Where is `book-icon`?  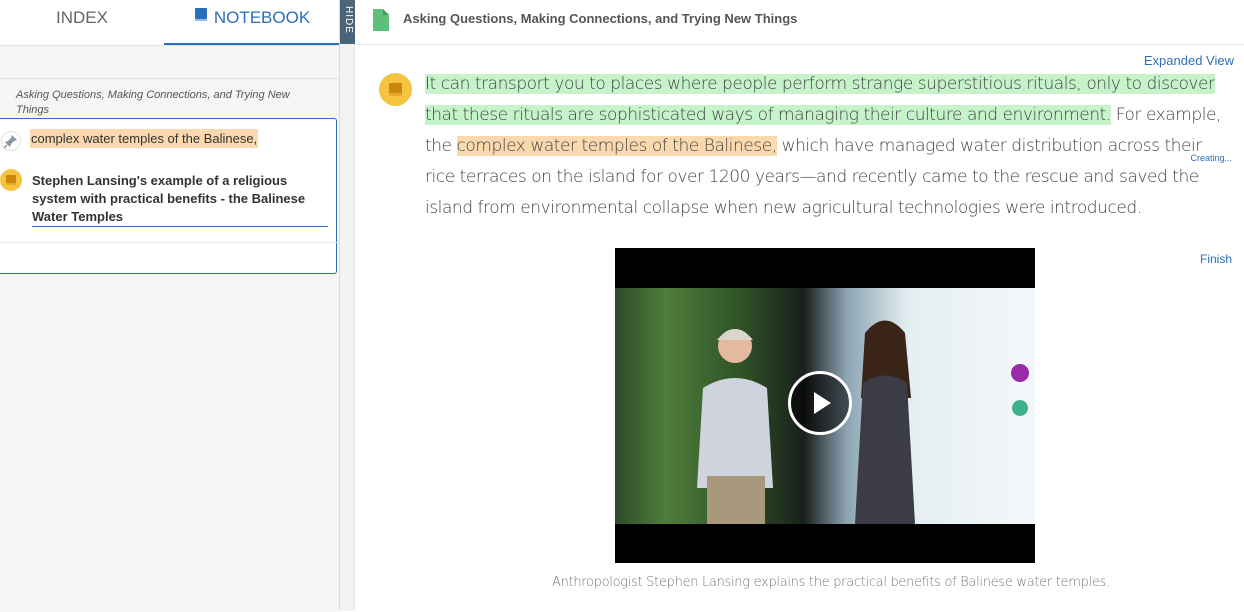 book-icon is located at coordinates (201, 17).